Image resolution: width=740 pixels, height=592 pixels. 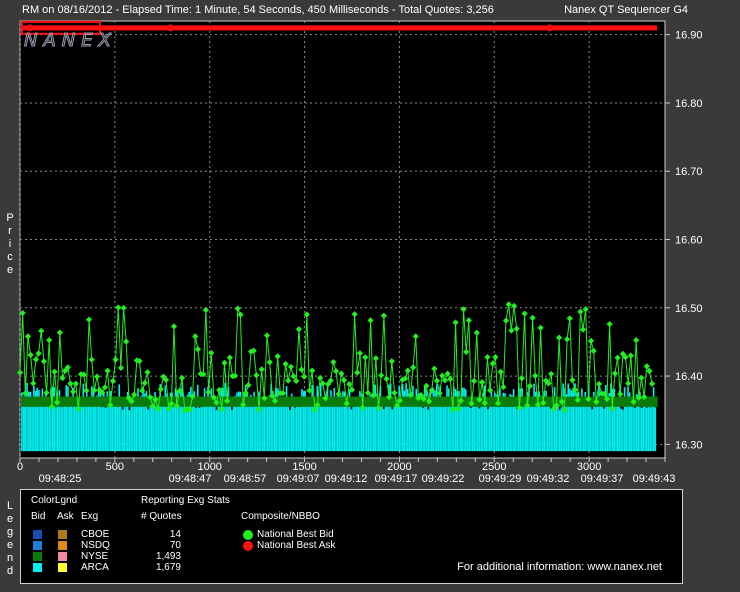 What do you see at coordinates (115, 467) in the screenshot?
I see `x-tick-label: 500` at bounding box center [115, 467].